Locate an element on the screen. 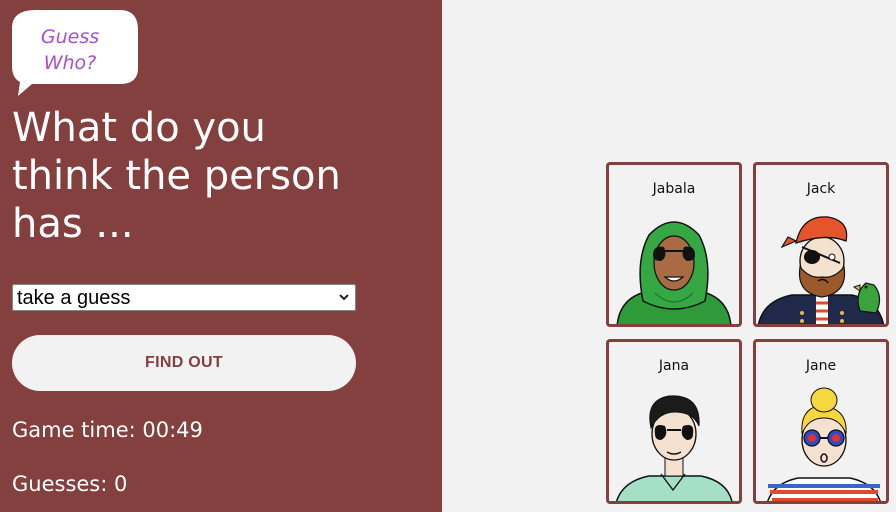 The image size is (896, 512). game-time-text: Game time: 00:49 is located at coordinates (107, 430).